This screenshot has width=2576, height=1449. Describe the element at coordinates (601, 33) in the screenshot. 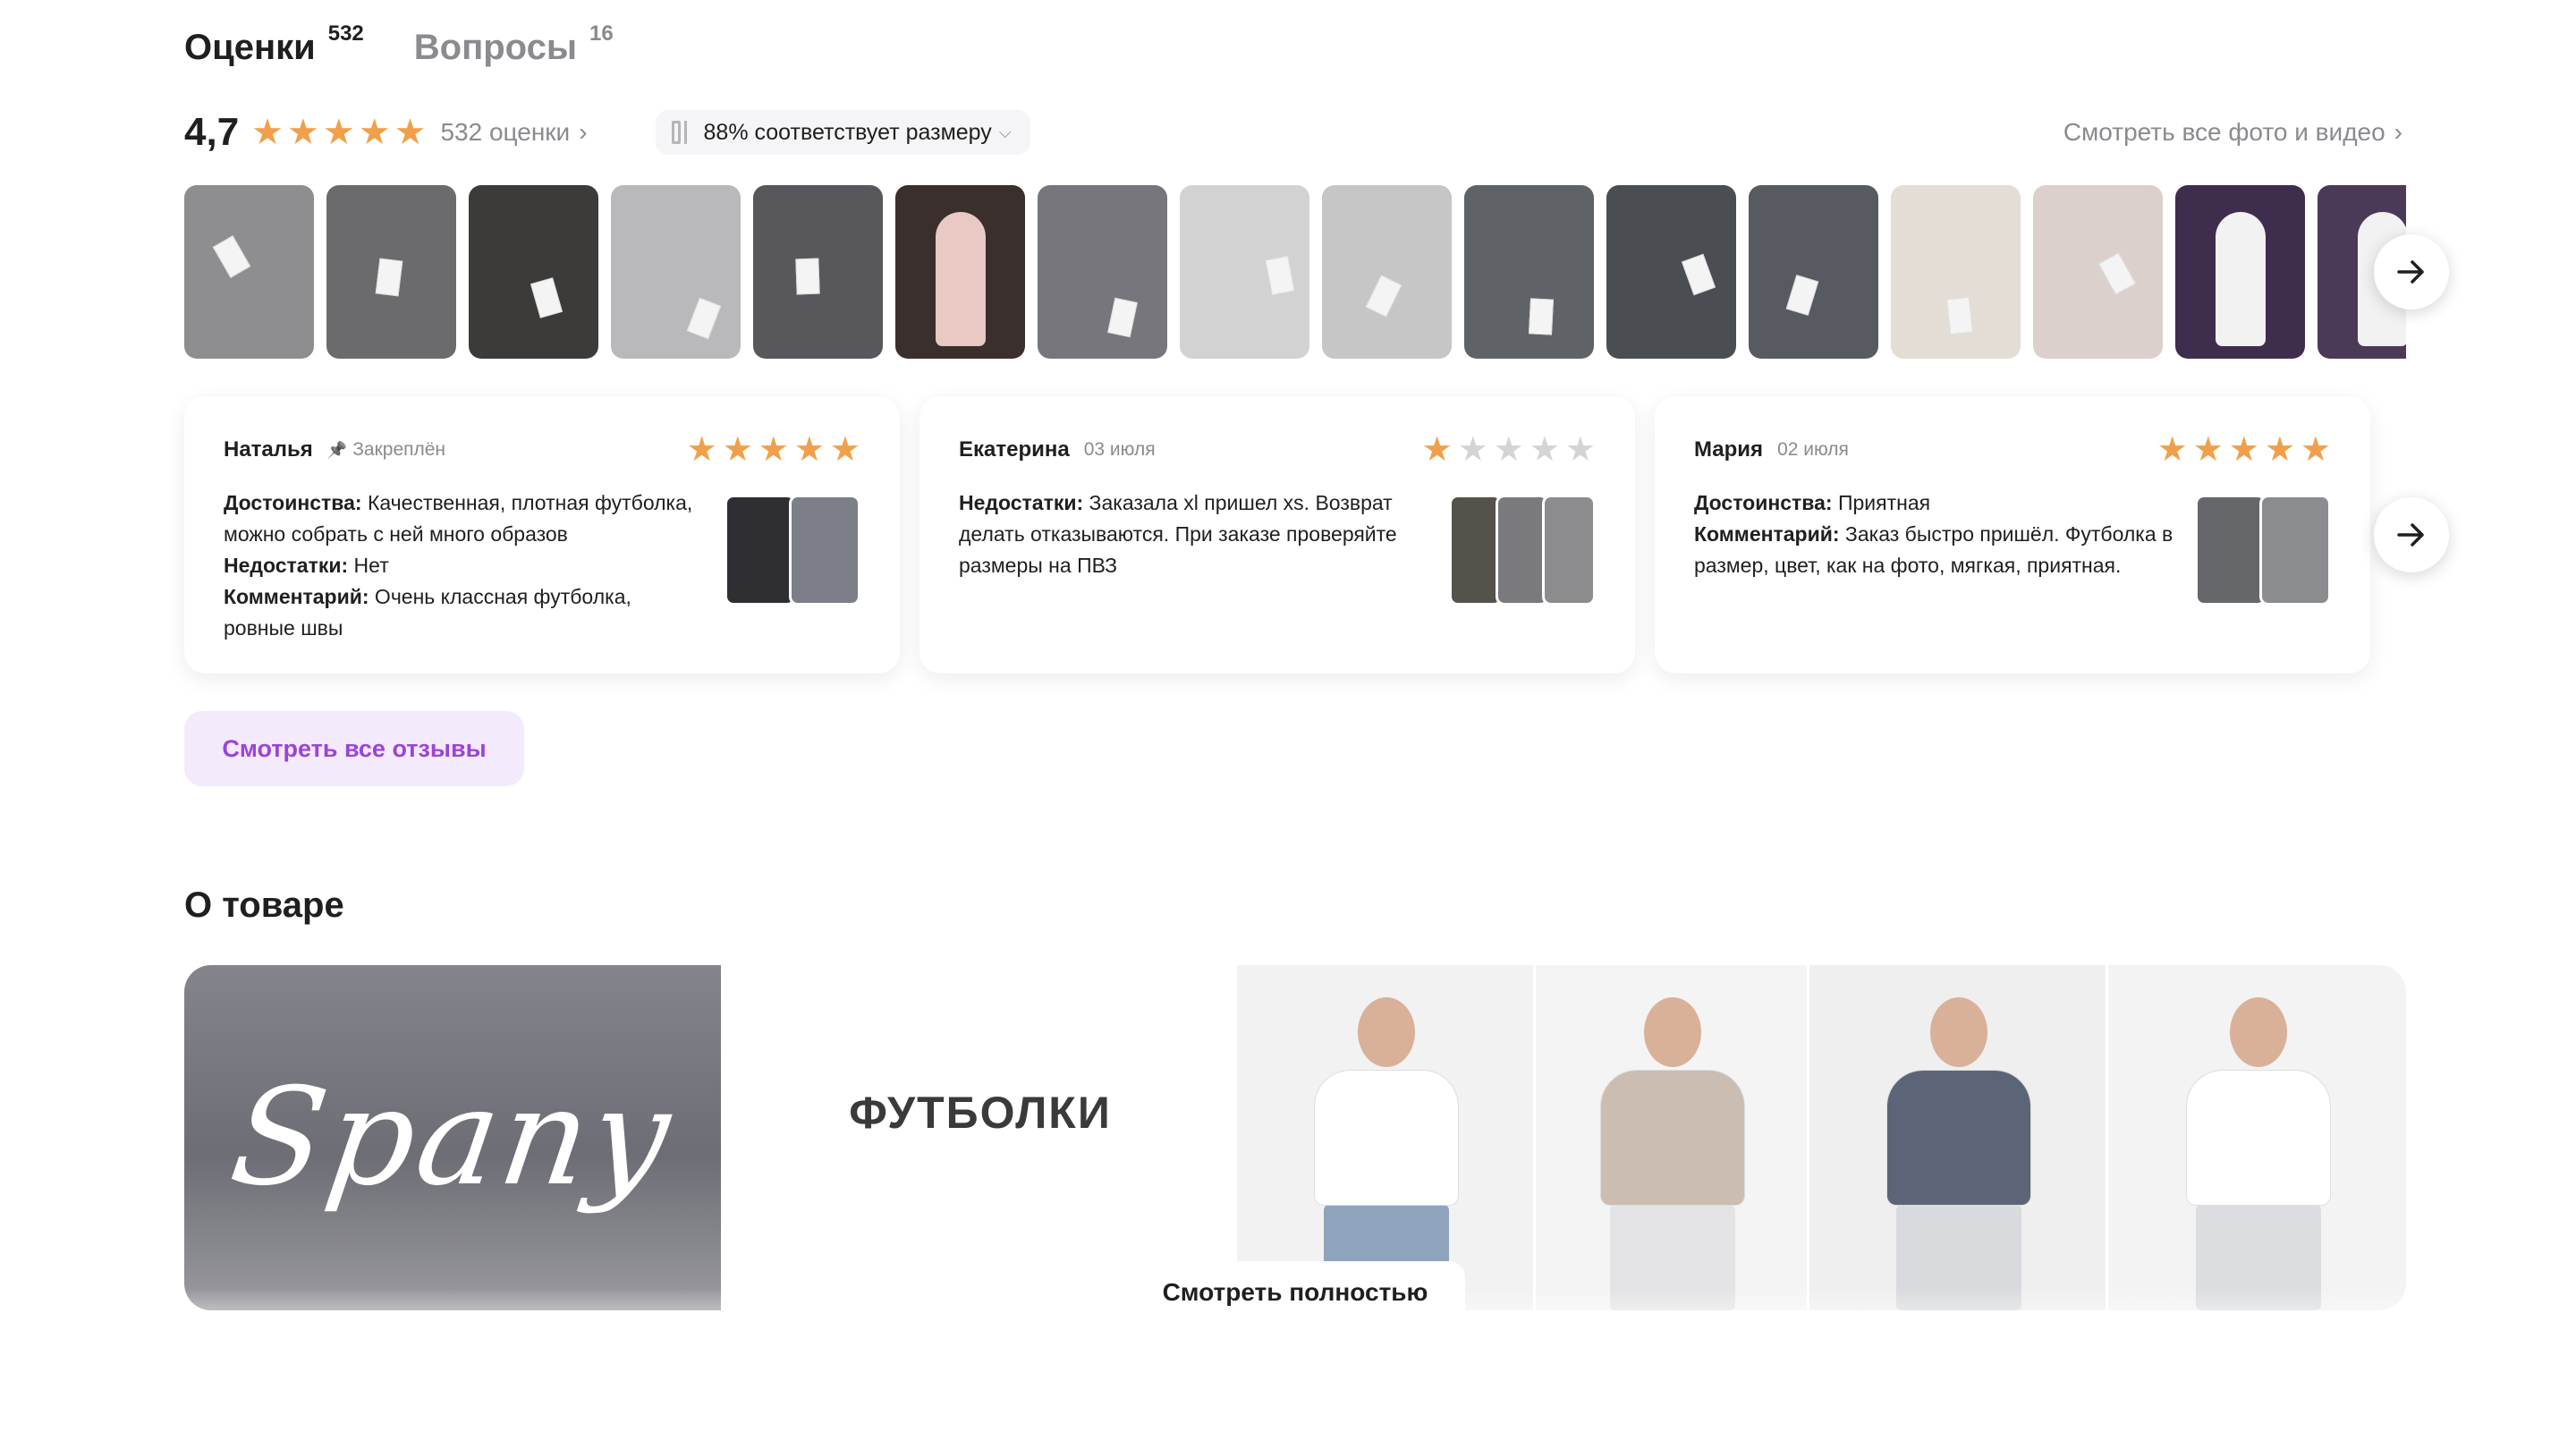

I see `tab-questions-count: 16` at that location.